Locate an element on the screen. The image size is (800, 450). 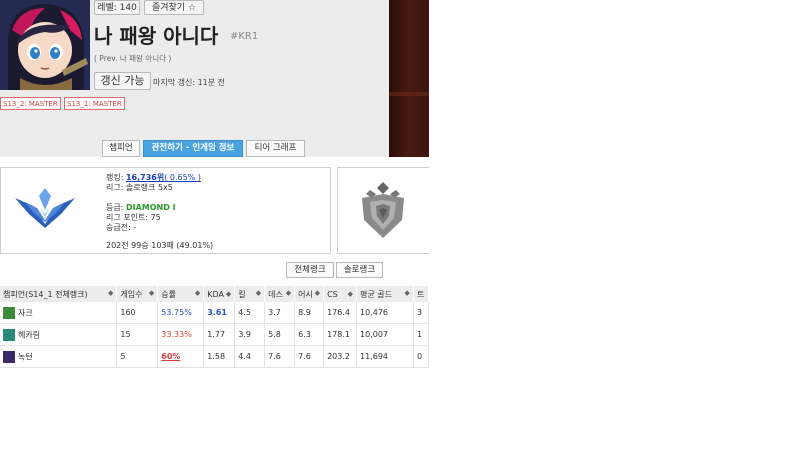
filter-all-rank-button: 전체랭크 is located at coordinates (310, 270).